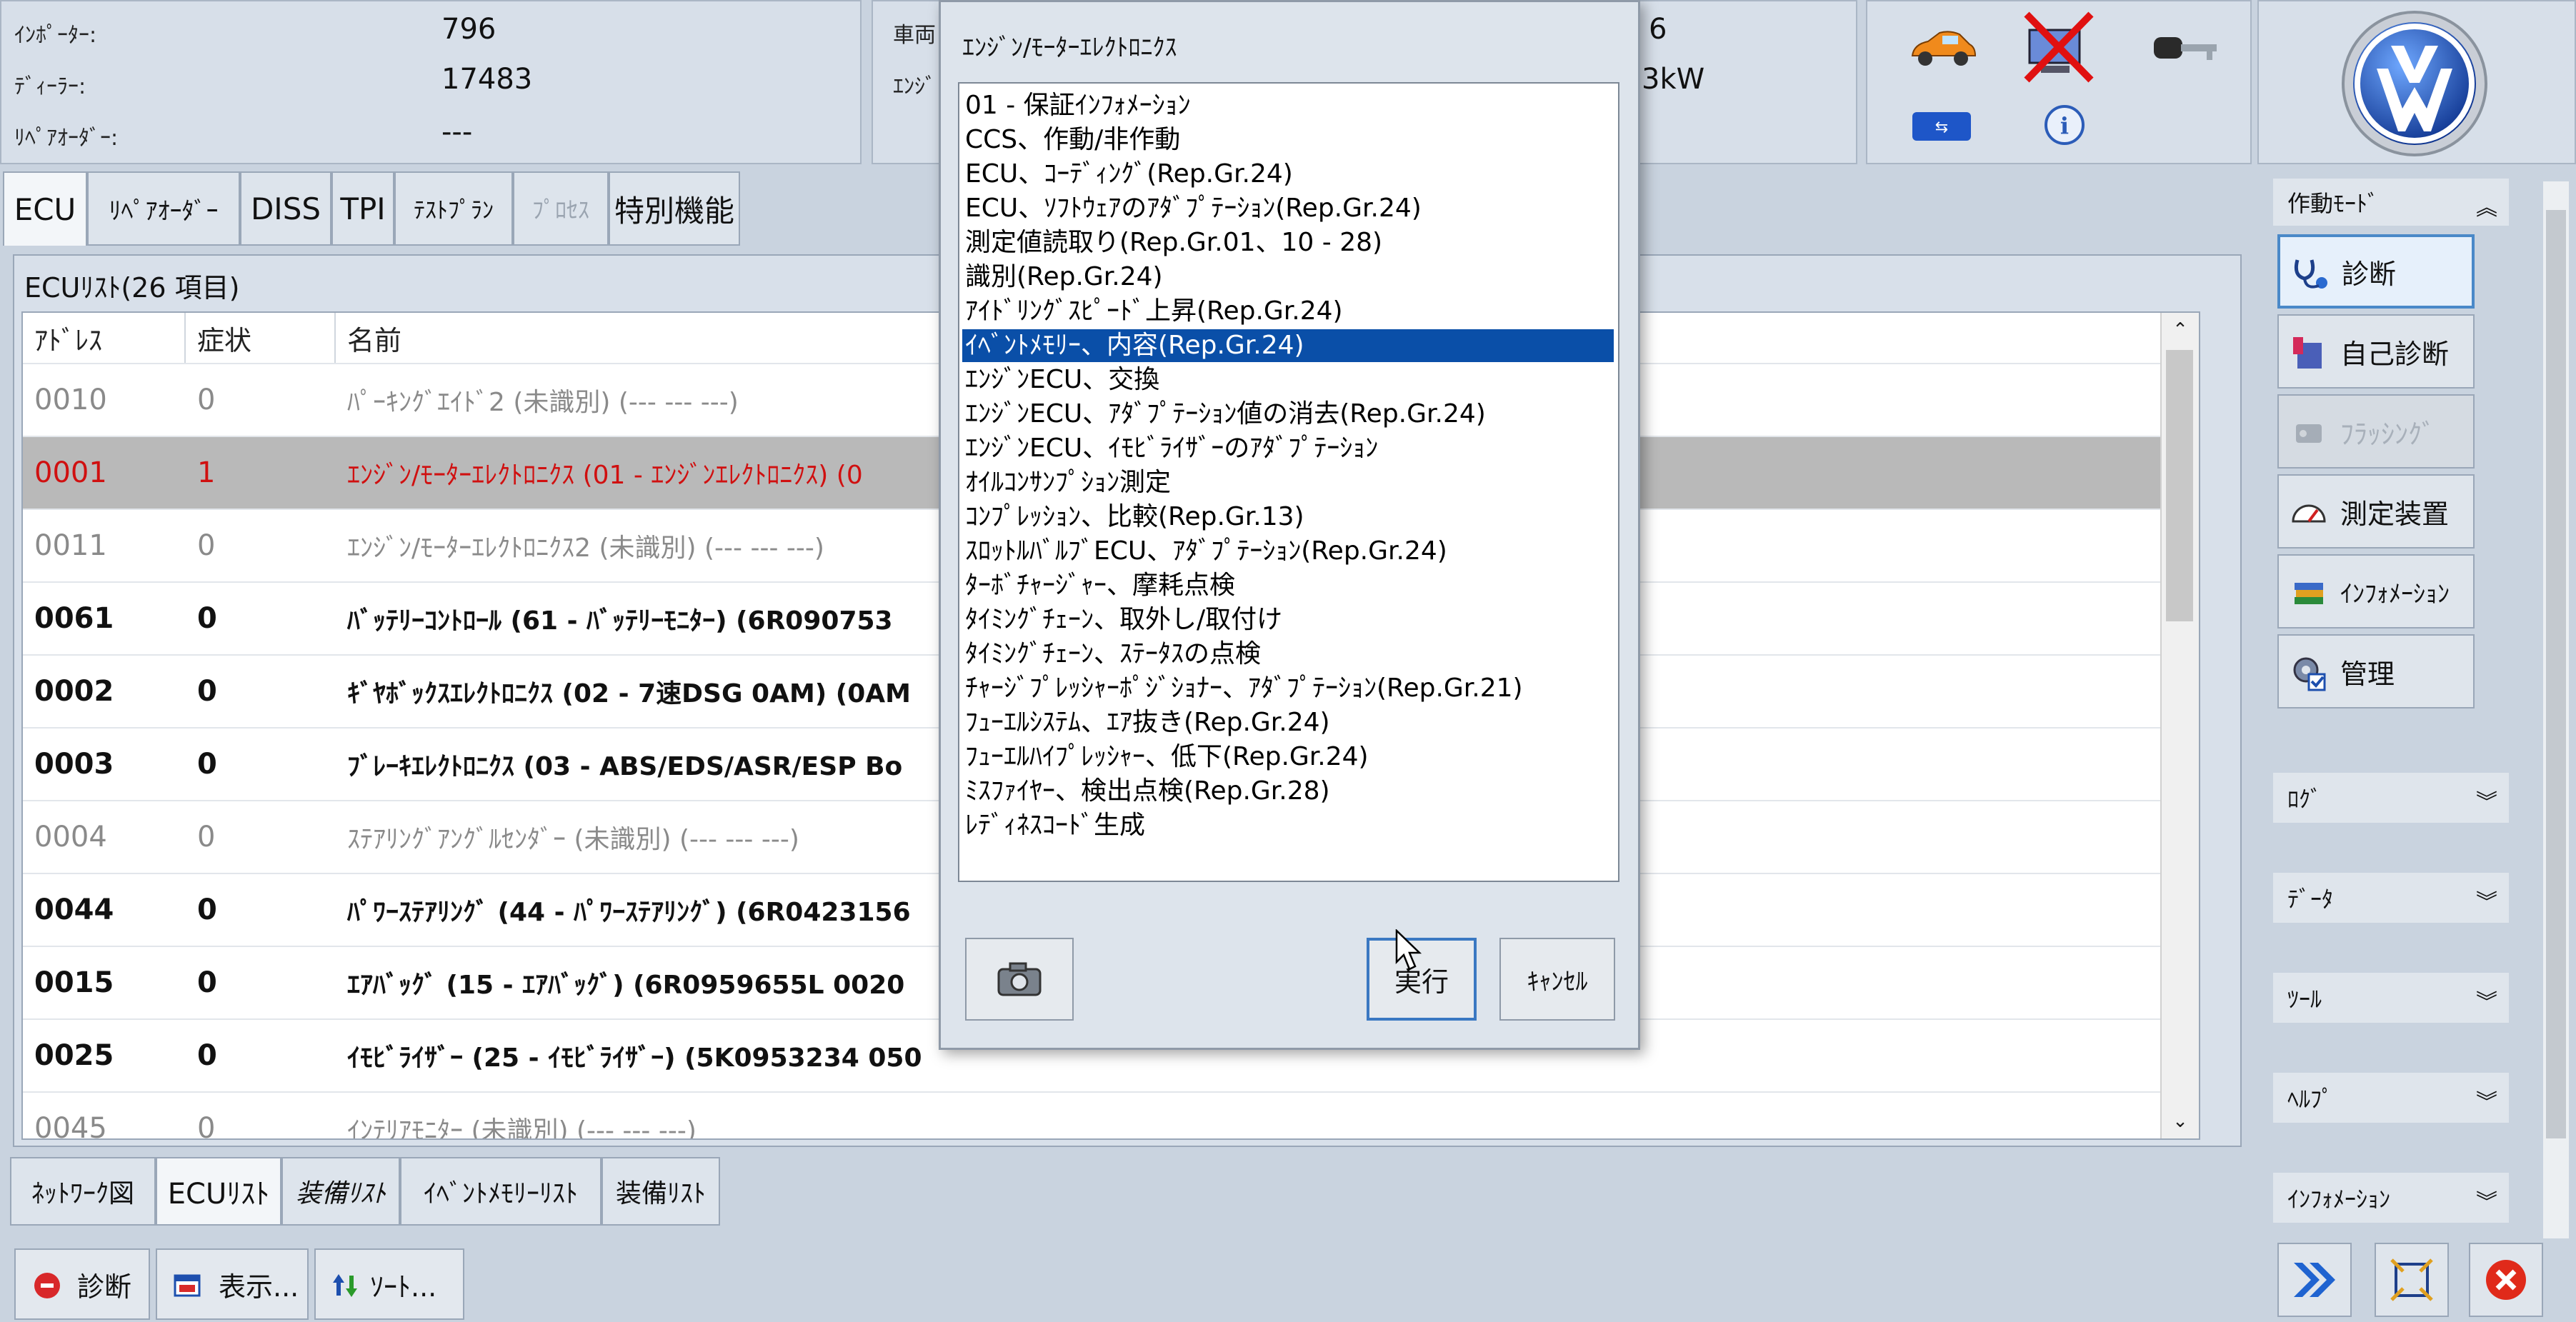 This screenshot has width=2576, height=1322. Describe the element at coordinates (164, 208) in the screenshot. I see `tab-repair-order: ﾘﾍﾟｱｵｰﾀﾞｰ` at that location.